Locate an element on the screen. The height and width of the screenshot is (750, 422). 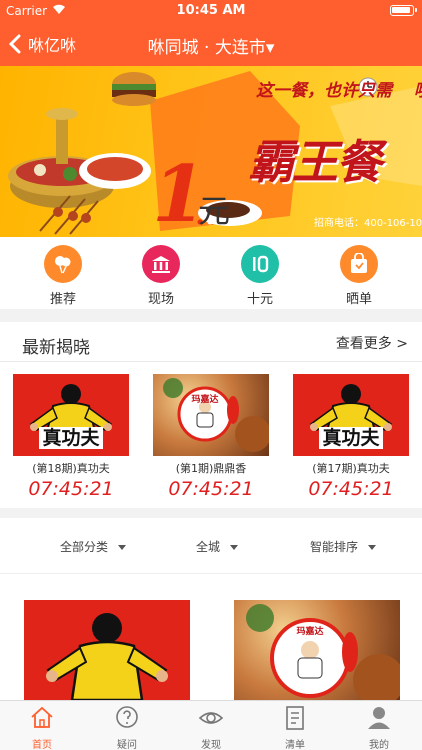
reveal-item: 真功夫 (第17期)真功夫 07:45:21 is located at coordinates (351, 437).